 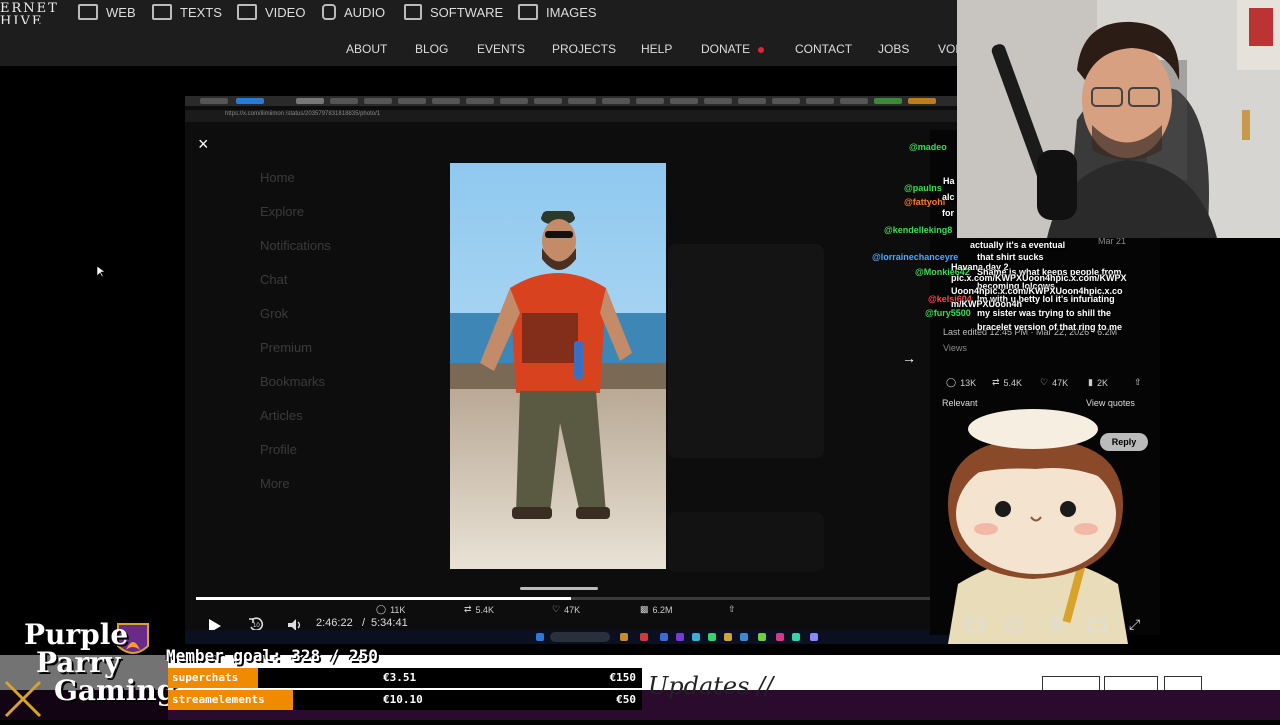 I want to click on panel-share: ⇧, so click(x=1138, y=382).